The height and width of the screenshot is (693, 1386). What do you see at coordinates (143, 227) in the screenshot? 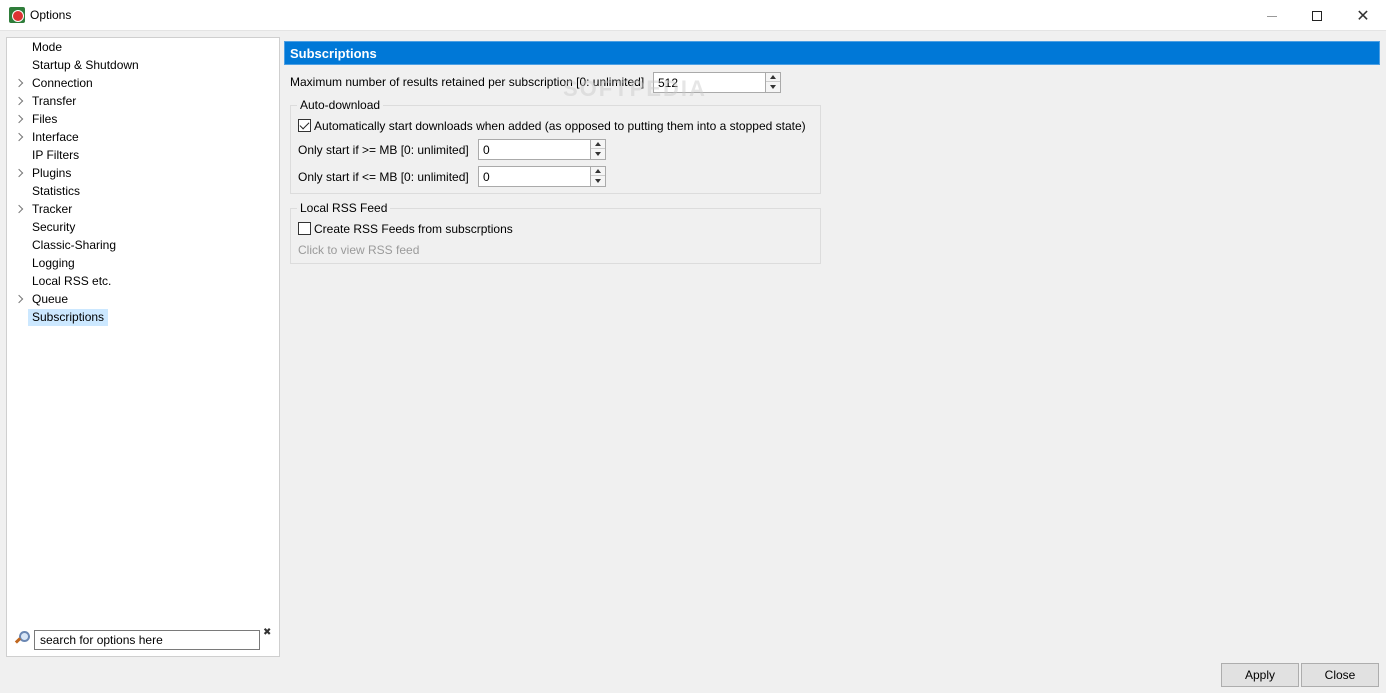
I see `tree-item-security: Security` at bounding box center [143, 227].